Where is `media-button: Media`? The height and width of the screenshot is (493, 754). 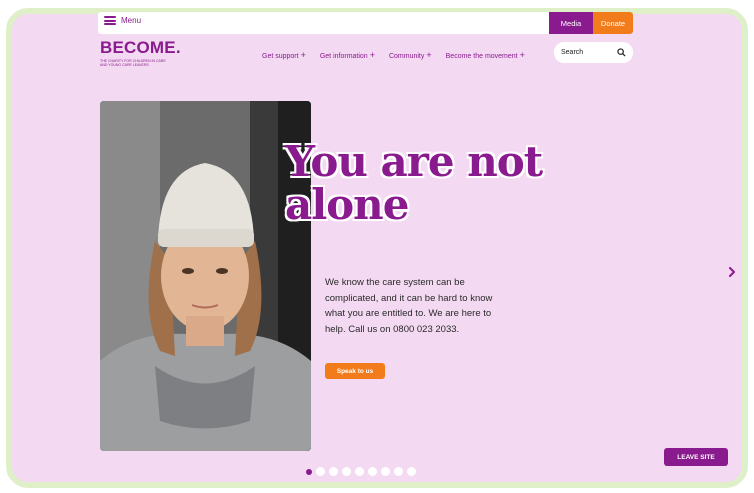 media-button: Media is located at coordinates (571, 23).